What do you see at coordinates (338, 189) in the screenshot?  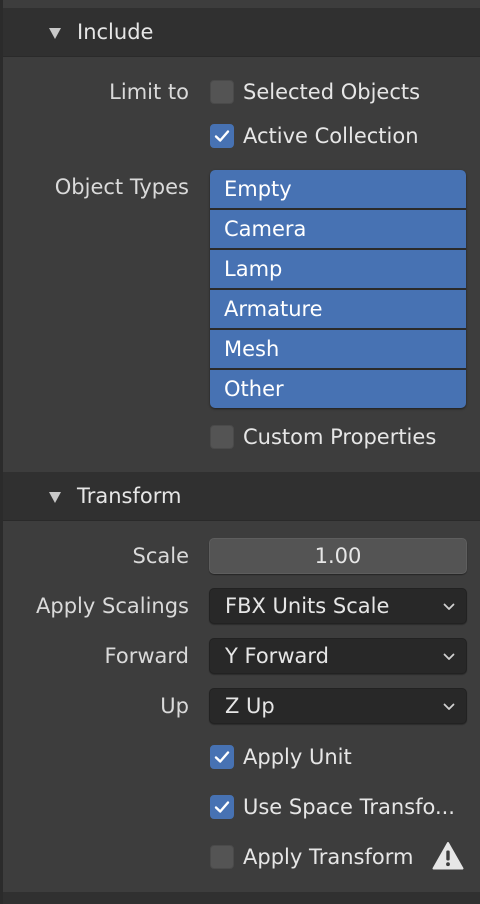 I see `object-type-empty: Empty` at bounding box center [338, 189].